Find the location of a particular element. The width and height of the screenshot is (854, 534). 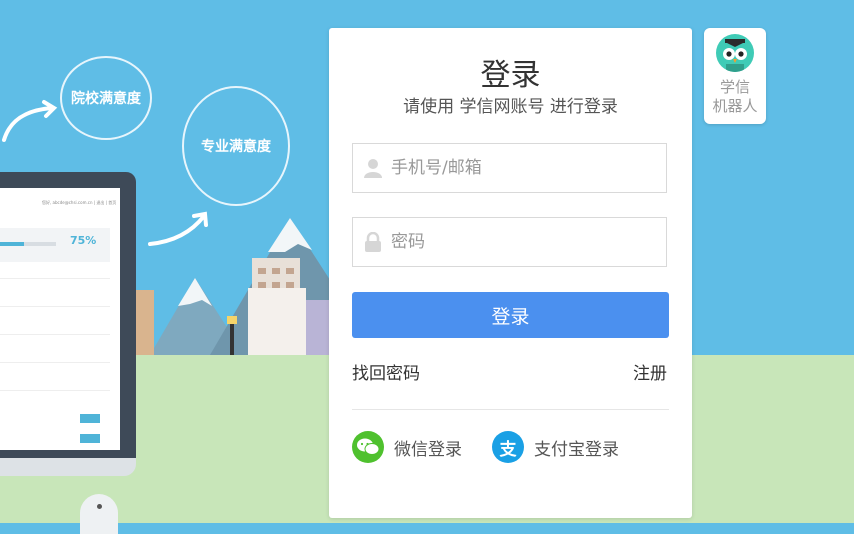

login-subtitle: 请使用 学信网账号 进行登录 is located at coordinates (510, 107).